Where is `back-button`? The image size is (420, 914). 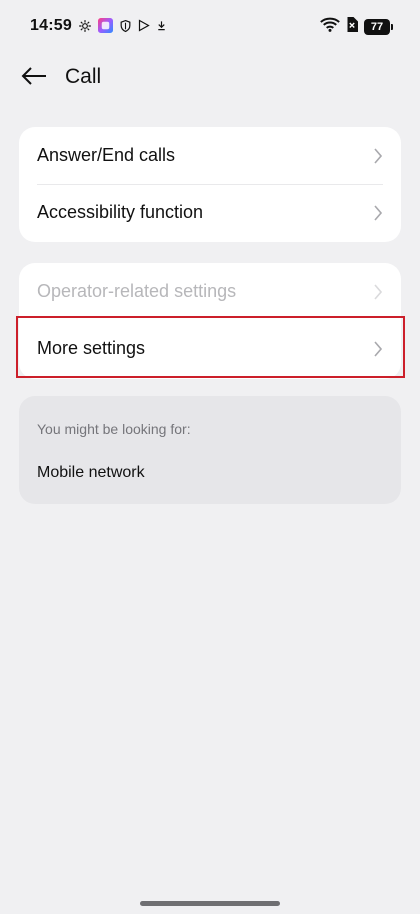
back-button is located at coordinates (34, 78).